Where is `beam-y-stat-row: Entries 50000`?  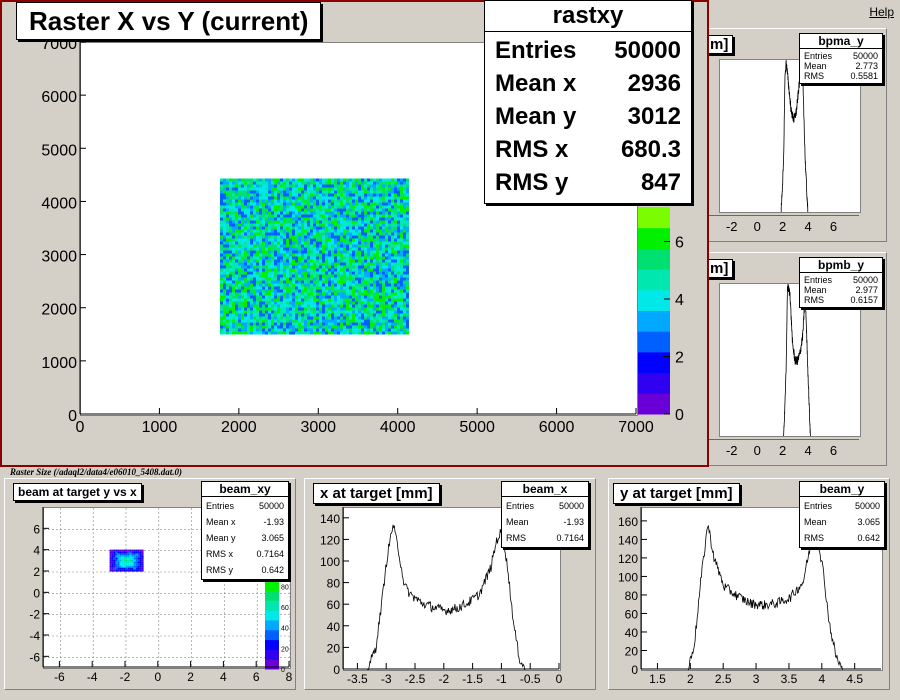 beam-y-stat-row: Entries 50000 is located at coordinates (842, 506).